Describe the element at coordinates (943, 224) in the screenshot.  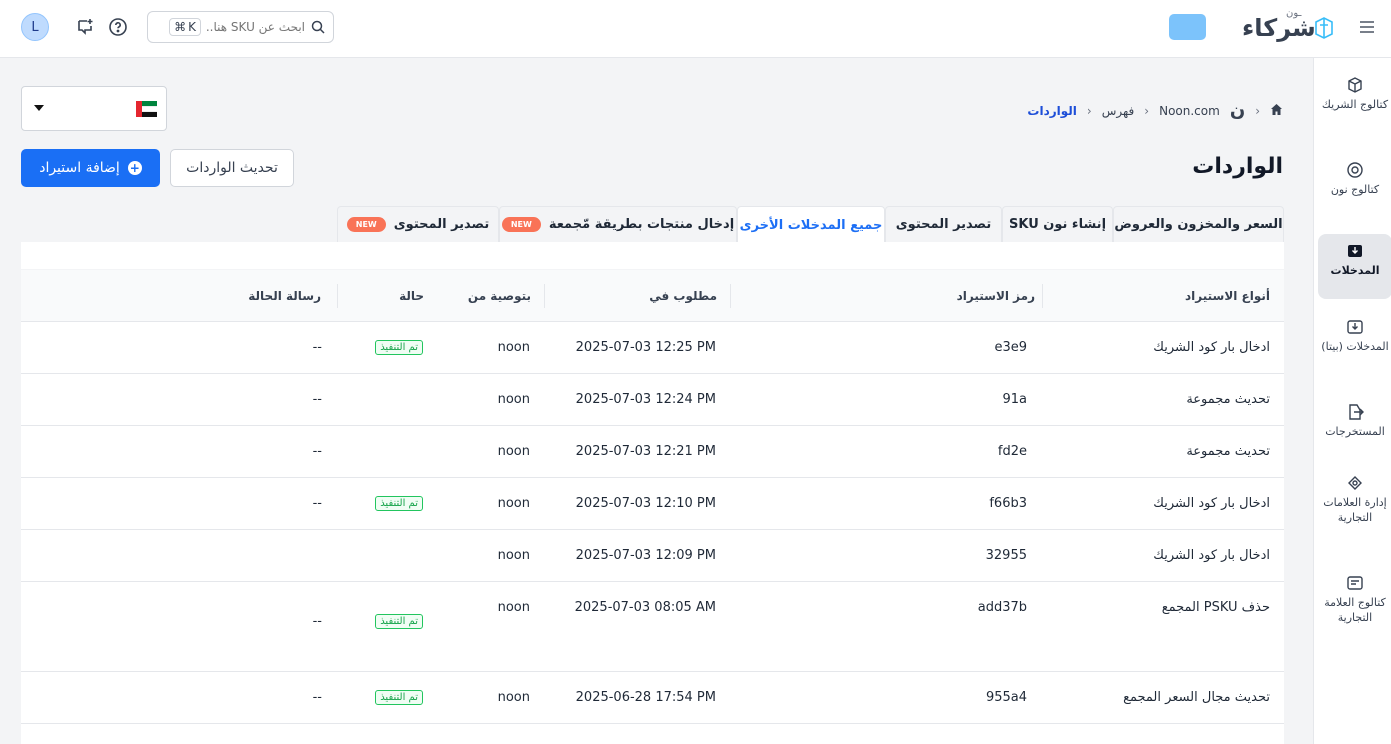
I see `tab-export-content: تصدير المحتوى` at that location.